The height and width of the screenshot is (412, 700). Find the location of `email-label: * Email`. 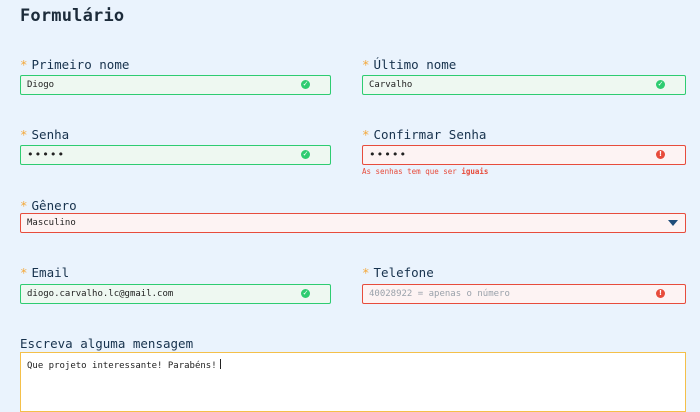

email-label: * Email is located at coordinates (45, 272).